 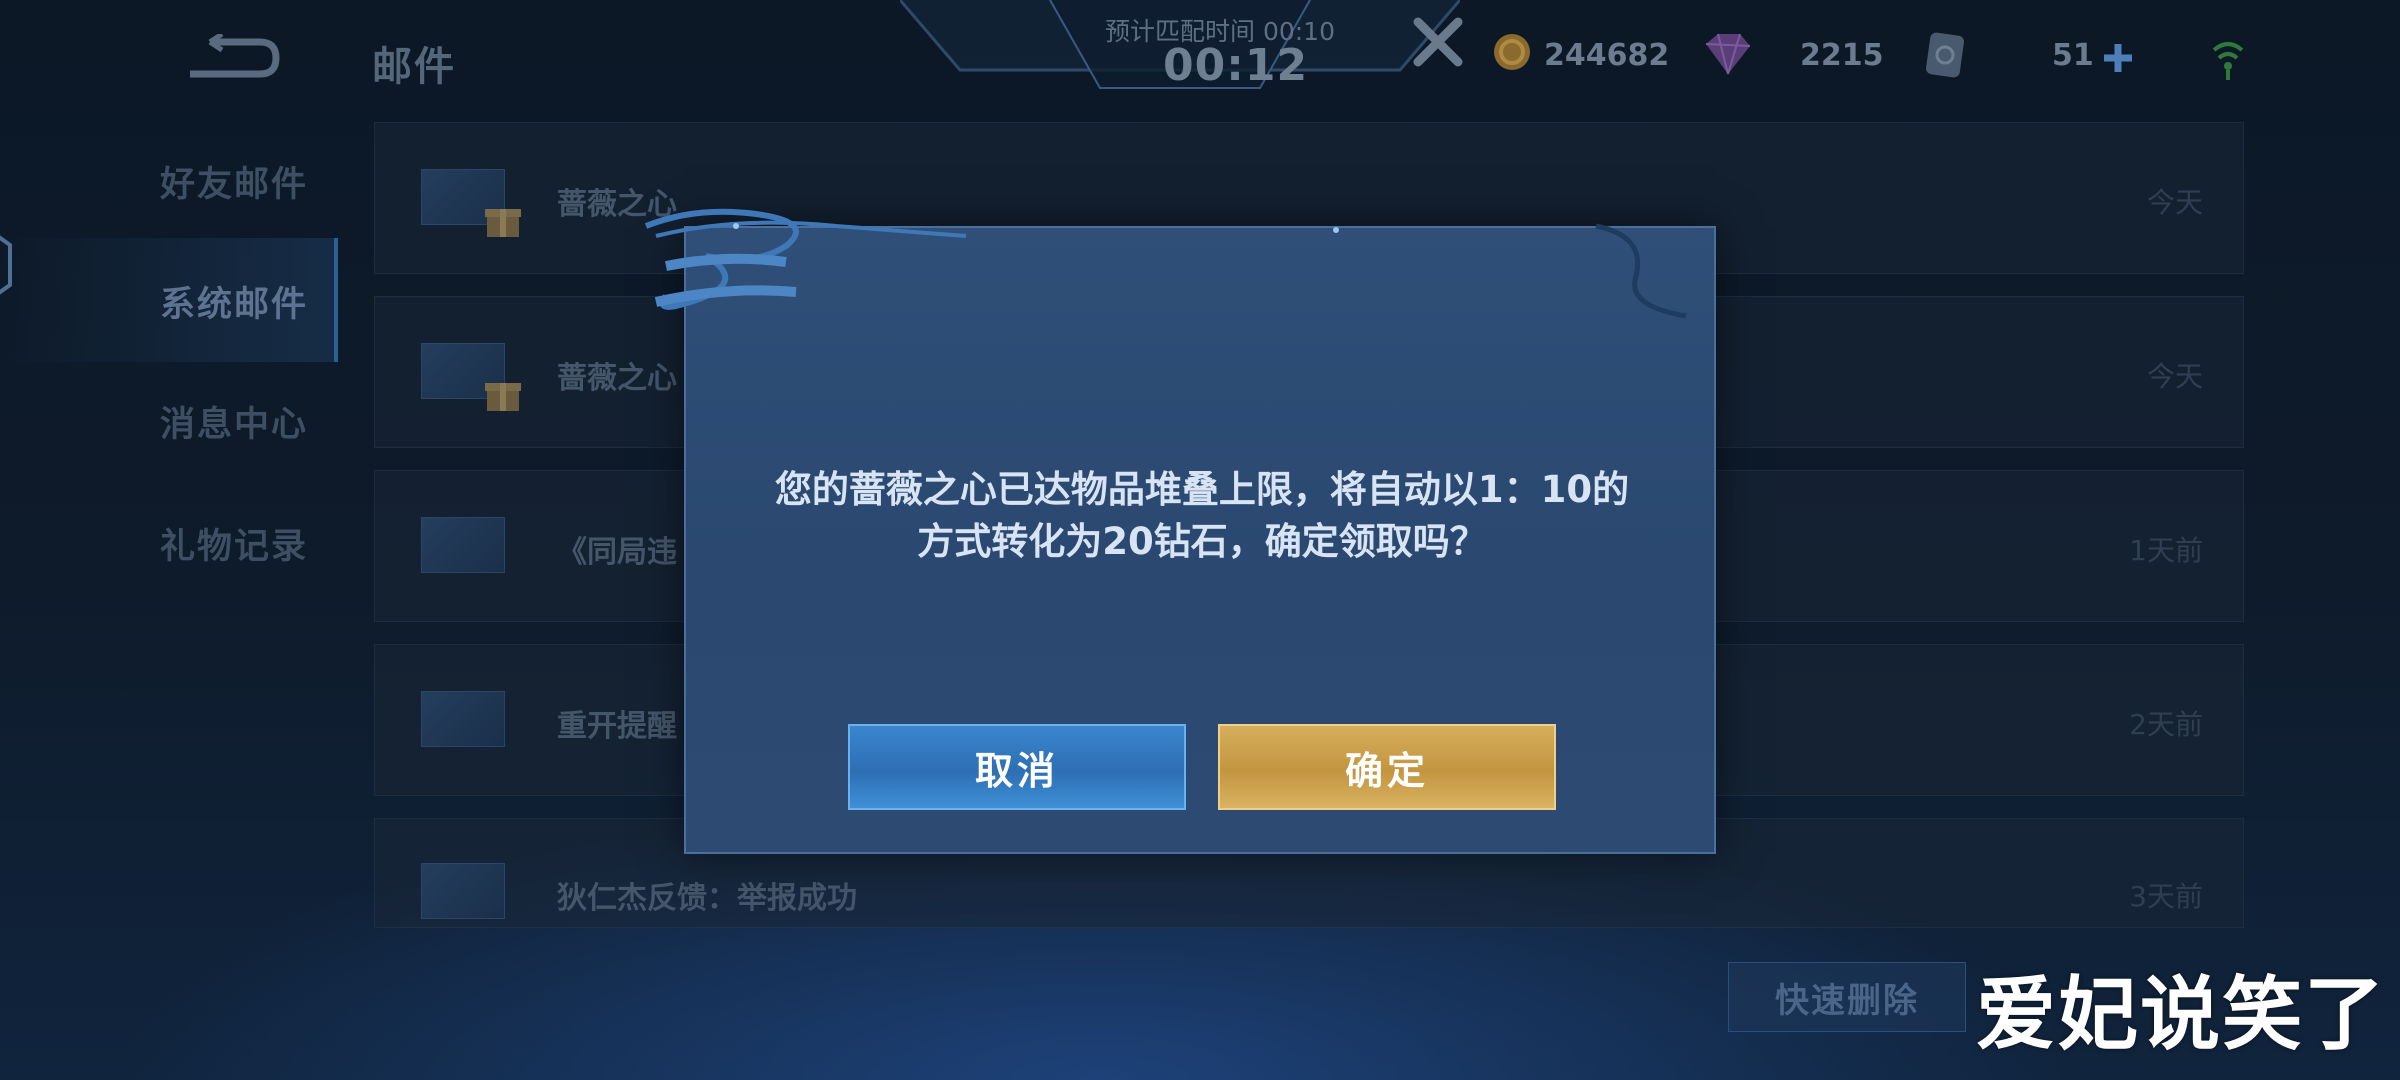 I want to click on sidebar-item-friend-mail: 好友邮件, so click(x=234, y=181).